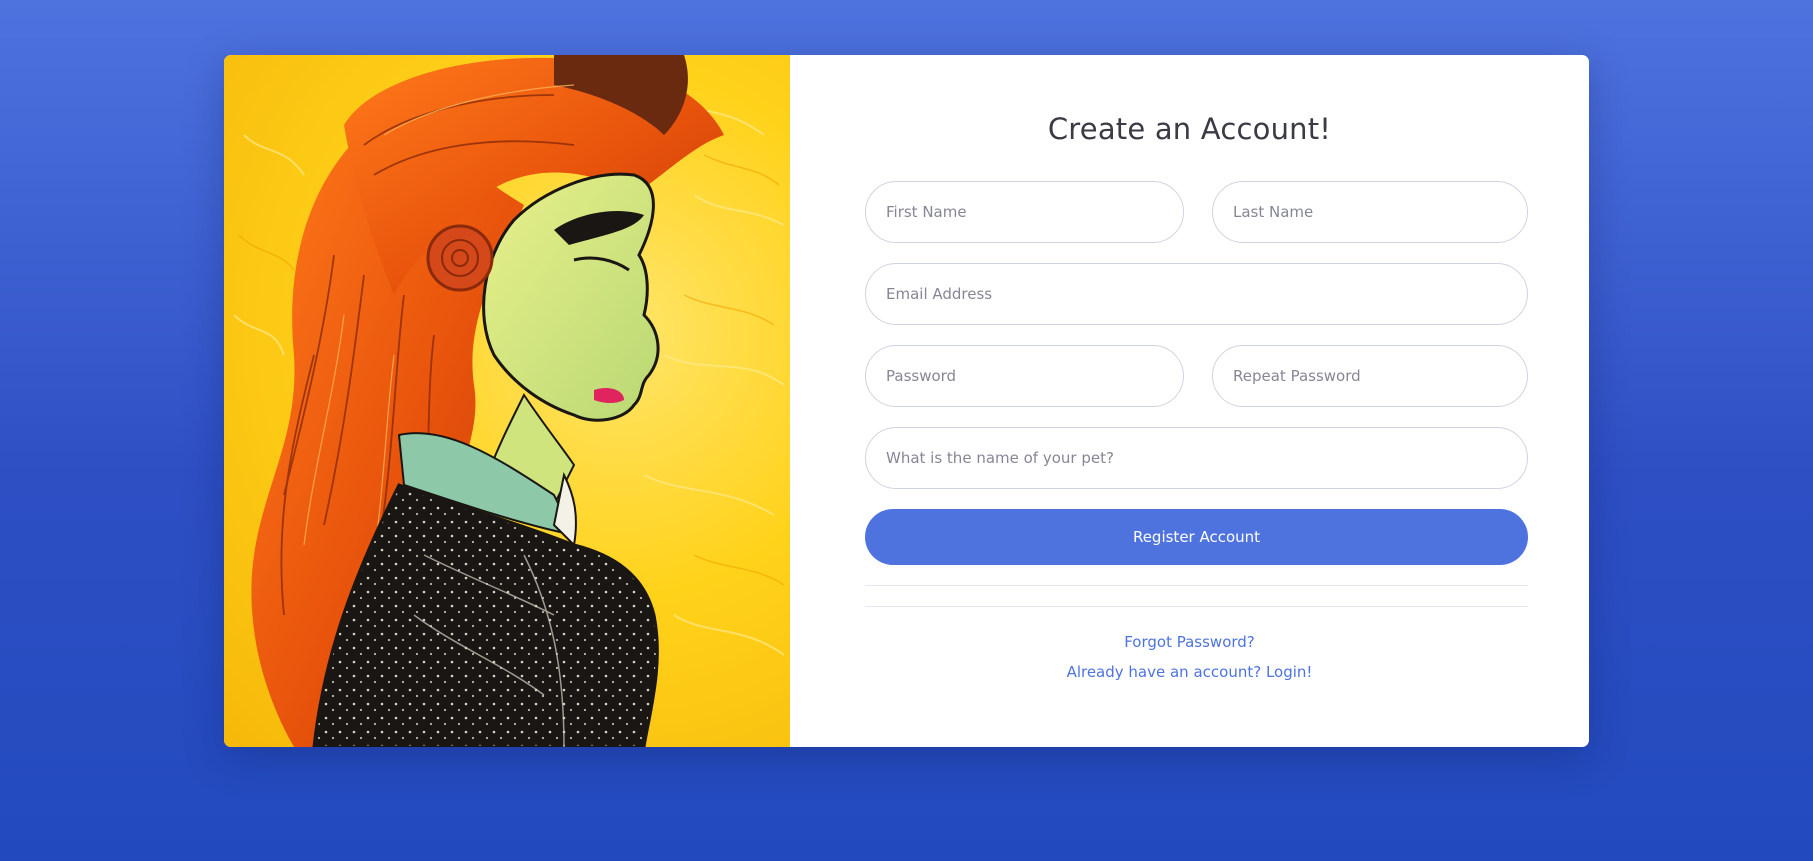 The height and width of the screenshot is (861, 1813). Describe the element at coordinates (1370, 376) in the screenshot. I see `repeat-password-input` at that location.